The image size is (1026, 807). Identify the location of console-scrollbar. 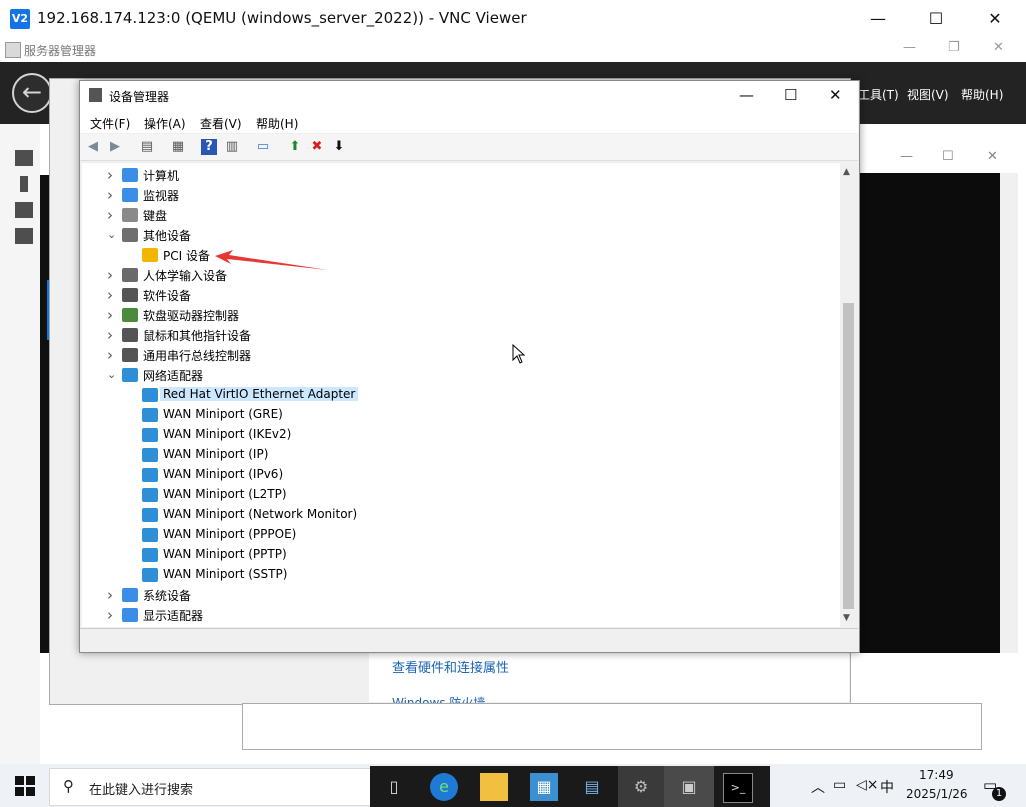
(1009, 413).